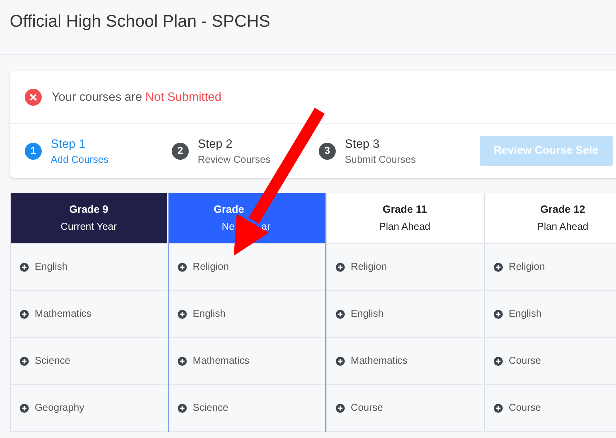 Image resolution: width=616 pixels, height=438 pixels. What do you see at coordinates (229, 210) in the screenshot?
I see `grade-name: Grade` at bounding box center [229, 210].